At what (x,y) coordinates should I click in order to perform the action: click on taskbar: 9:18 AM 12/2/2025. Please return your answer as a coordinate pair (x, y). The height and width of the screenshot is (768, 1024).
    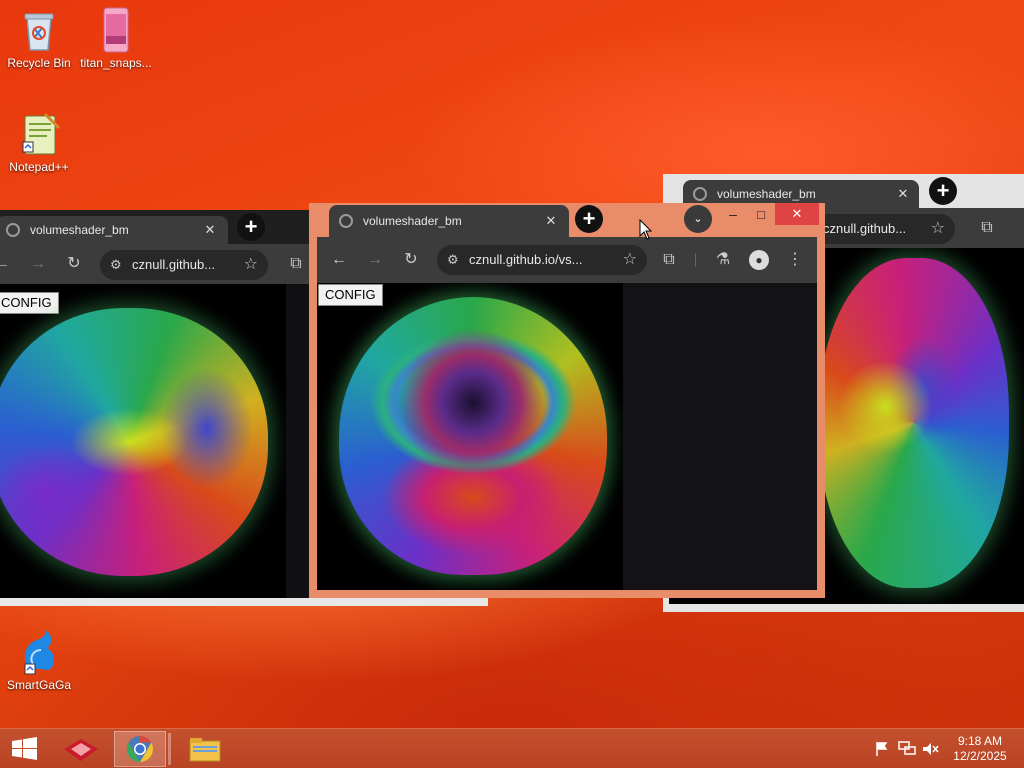
    Looking at the image, I should click on (512, 748).